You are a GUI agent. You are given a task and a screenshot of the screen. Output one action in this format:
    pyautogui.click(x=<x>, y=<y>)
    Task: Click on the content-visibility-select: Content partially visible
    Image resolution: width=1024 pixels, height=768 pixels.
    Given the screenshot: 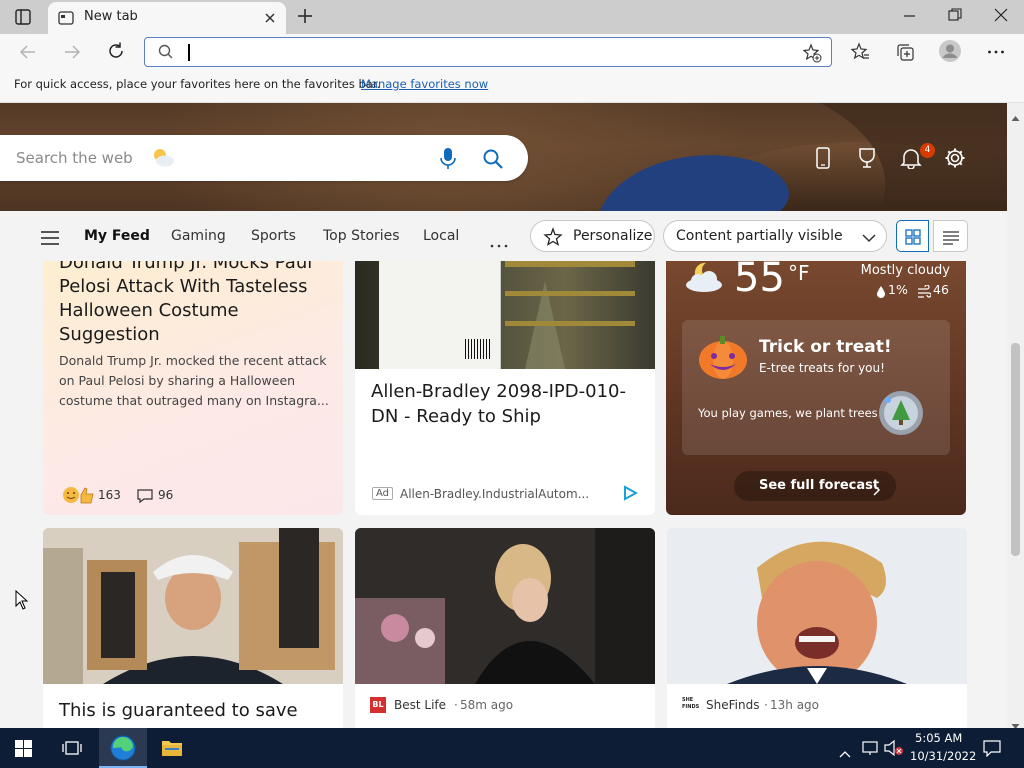 What is the action you would take?
    pyautogui.click(x=775, y=236)
    